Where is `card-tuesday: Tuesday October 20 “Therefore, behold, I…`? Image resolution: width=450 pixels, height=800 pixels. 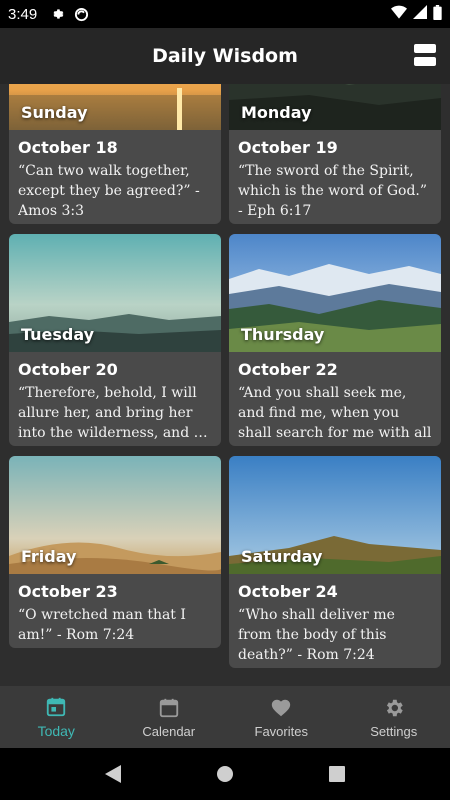 card-tuesday: Tuesday October 20 “Therefore, behold, I… is located at coordinates (115, 340).